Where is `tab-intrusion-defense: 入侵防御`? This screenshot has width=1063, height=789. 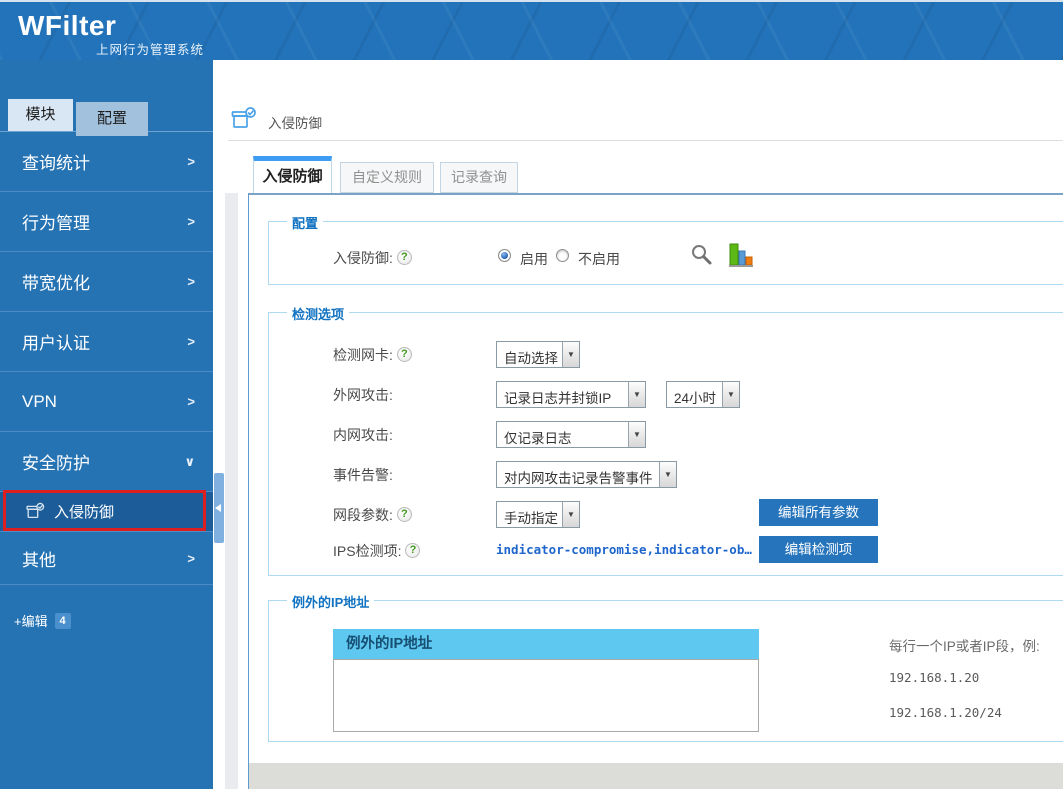
tab-intrusion-defense: 入侵防御 is located at coordinates (292, 174).